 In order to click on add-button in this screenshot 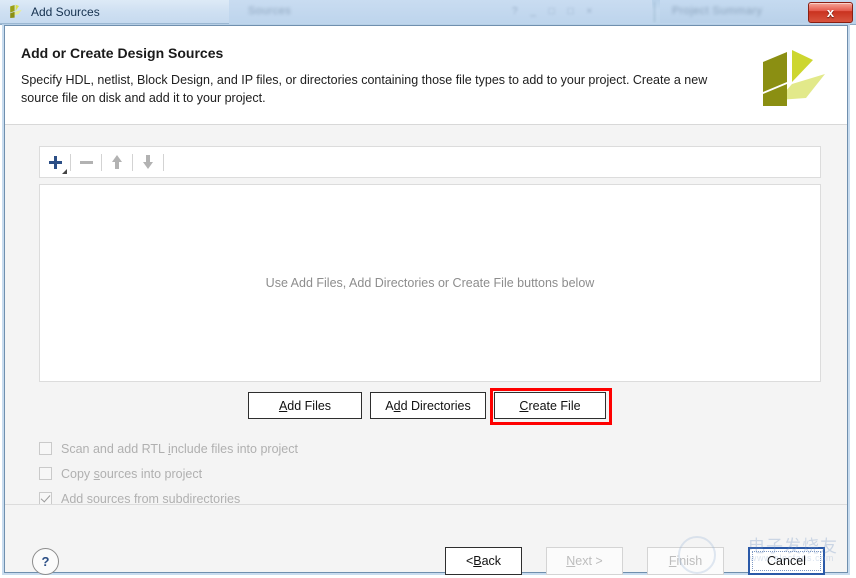, I will do `click(55, 162)`.